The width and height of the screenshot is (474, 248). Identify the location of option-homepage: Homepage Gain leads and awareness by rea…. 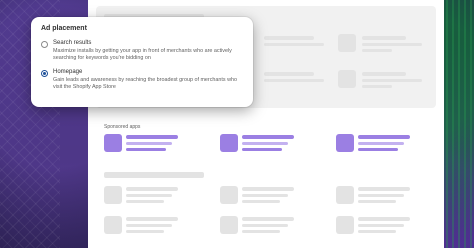
(142, 80).